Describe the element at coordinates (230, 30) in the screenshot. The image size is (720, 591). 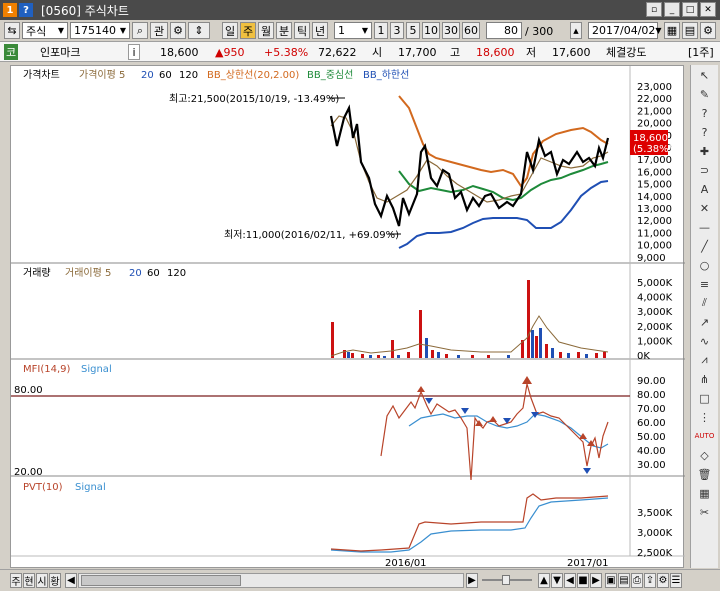
I see `period-day-tab: 일` at that location.